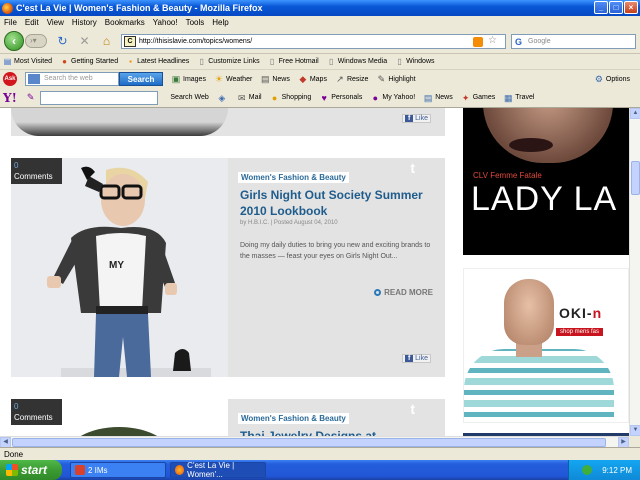  What do you see at coordinates (438, 98) in the screenshot?
I see `yahoo-news: ▤ News` at bounding box center [438, 98].